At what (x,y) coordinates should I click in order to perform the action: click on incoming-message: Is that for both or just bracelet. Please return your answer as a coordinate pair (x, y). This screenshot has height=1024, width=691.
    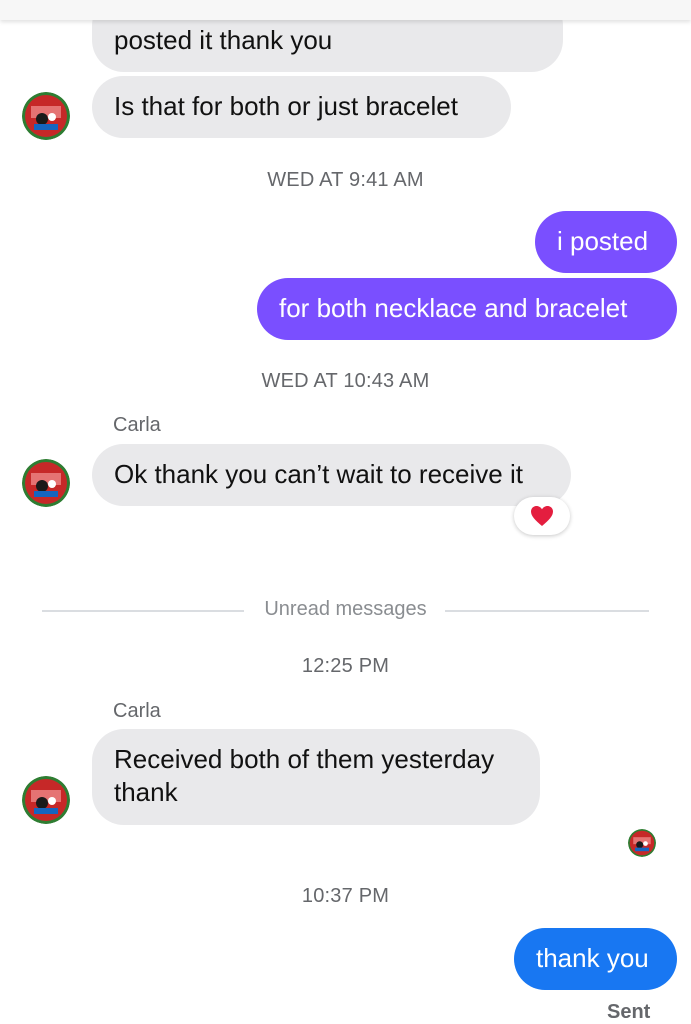
    Looking at the image, I should click on (301, 107).